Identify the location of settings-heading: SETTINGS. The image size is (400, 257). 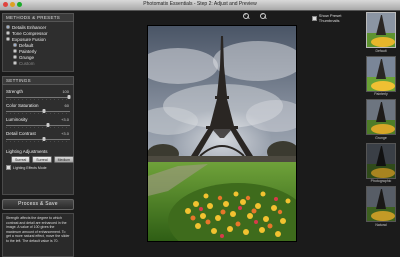
(38, 80).